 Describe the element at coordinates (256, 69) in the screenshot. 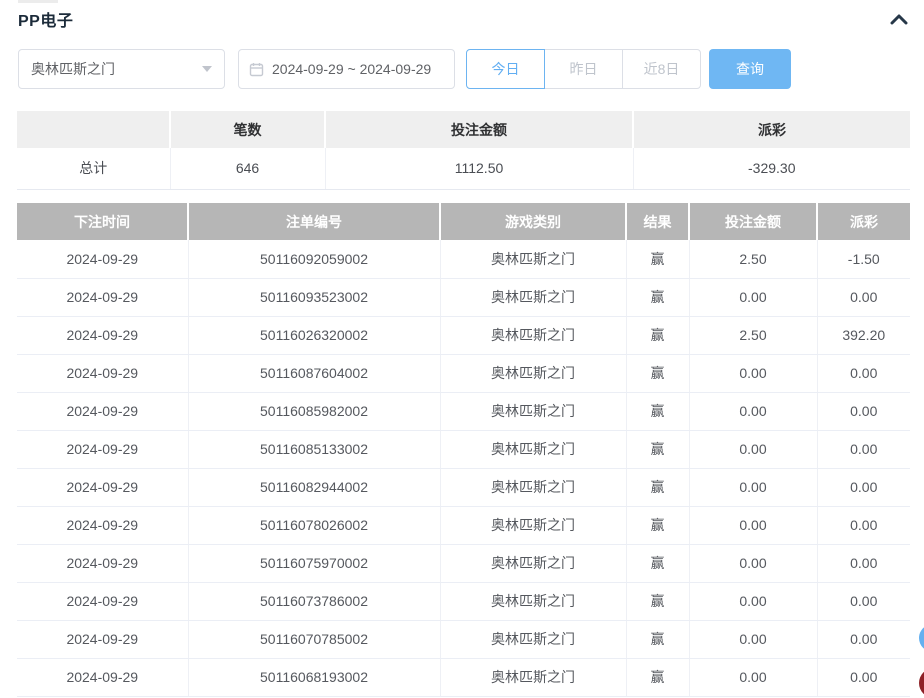

I see `calendar-icon` at that location.